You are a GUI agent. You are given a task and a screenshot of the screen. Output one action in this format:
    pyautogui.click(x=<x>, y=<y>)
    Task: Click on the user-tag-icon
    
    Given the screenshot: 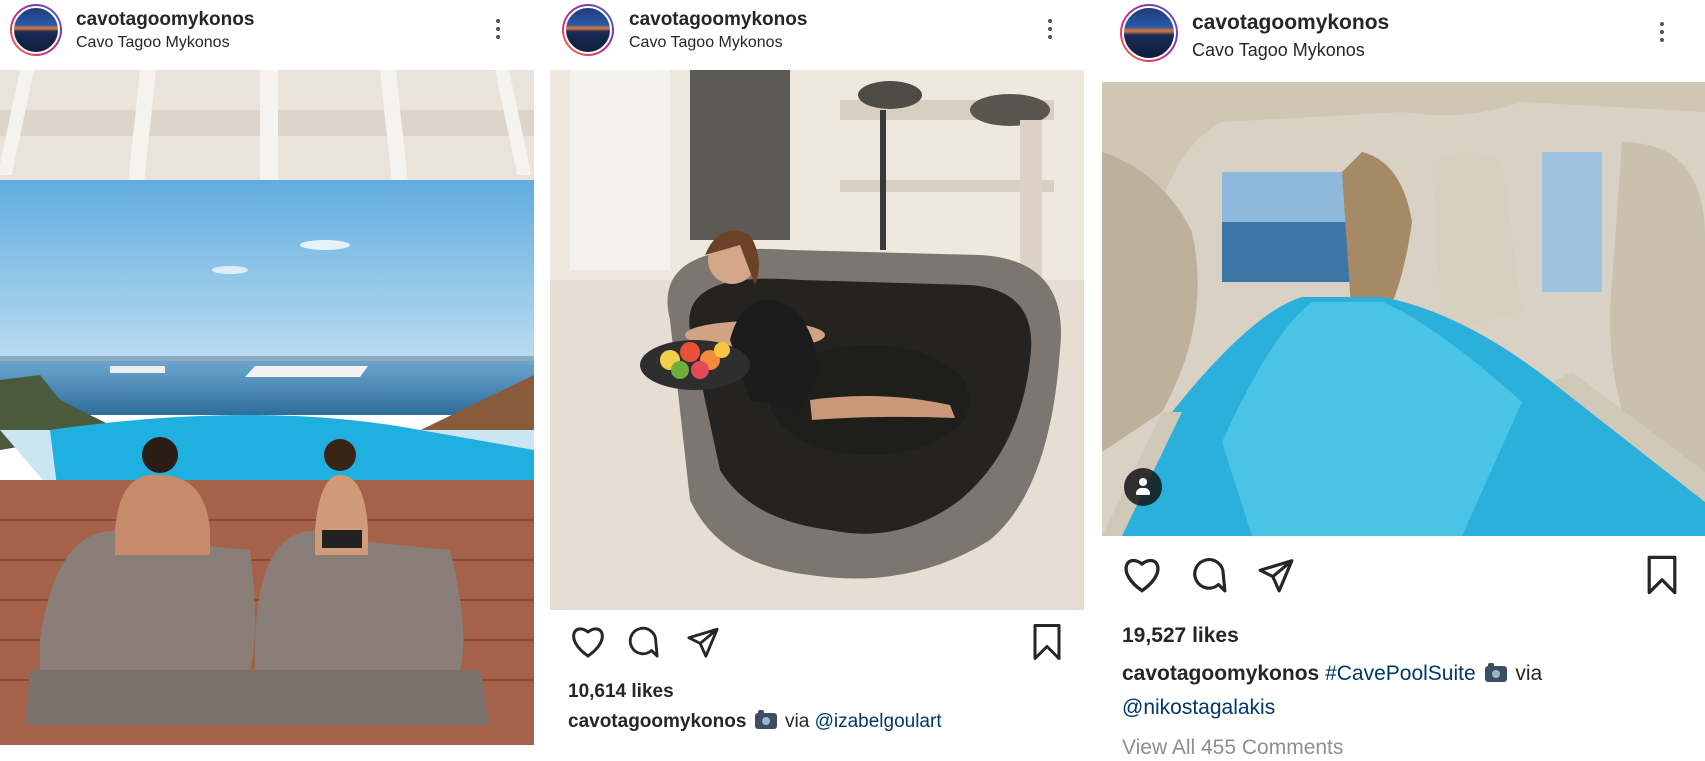 What is the action you would take?
    pyautogui.click(x=1143, y=487)
    